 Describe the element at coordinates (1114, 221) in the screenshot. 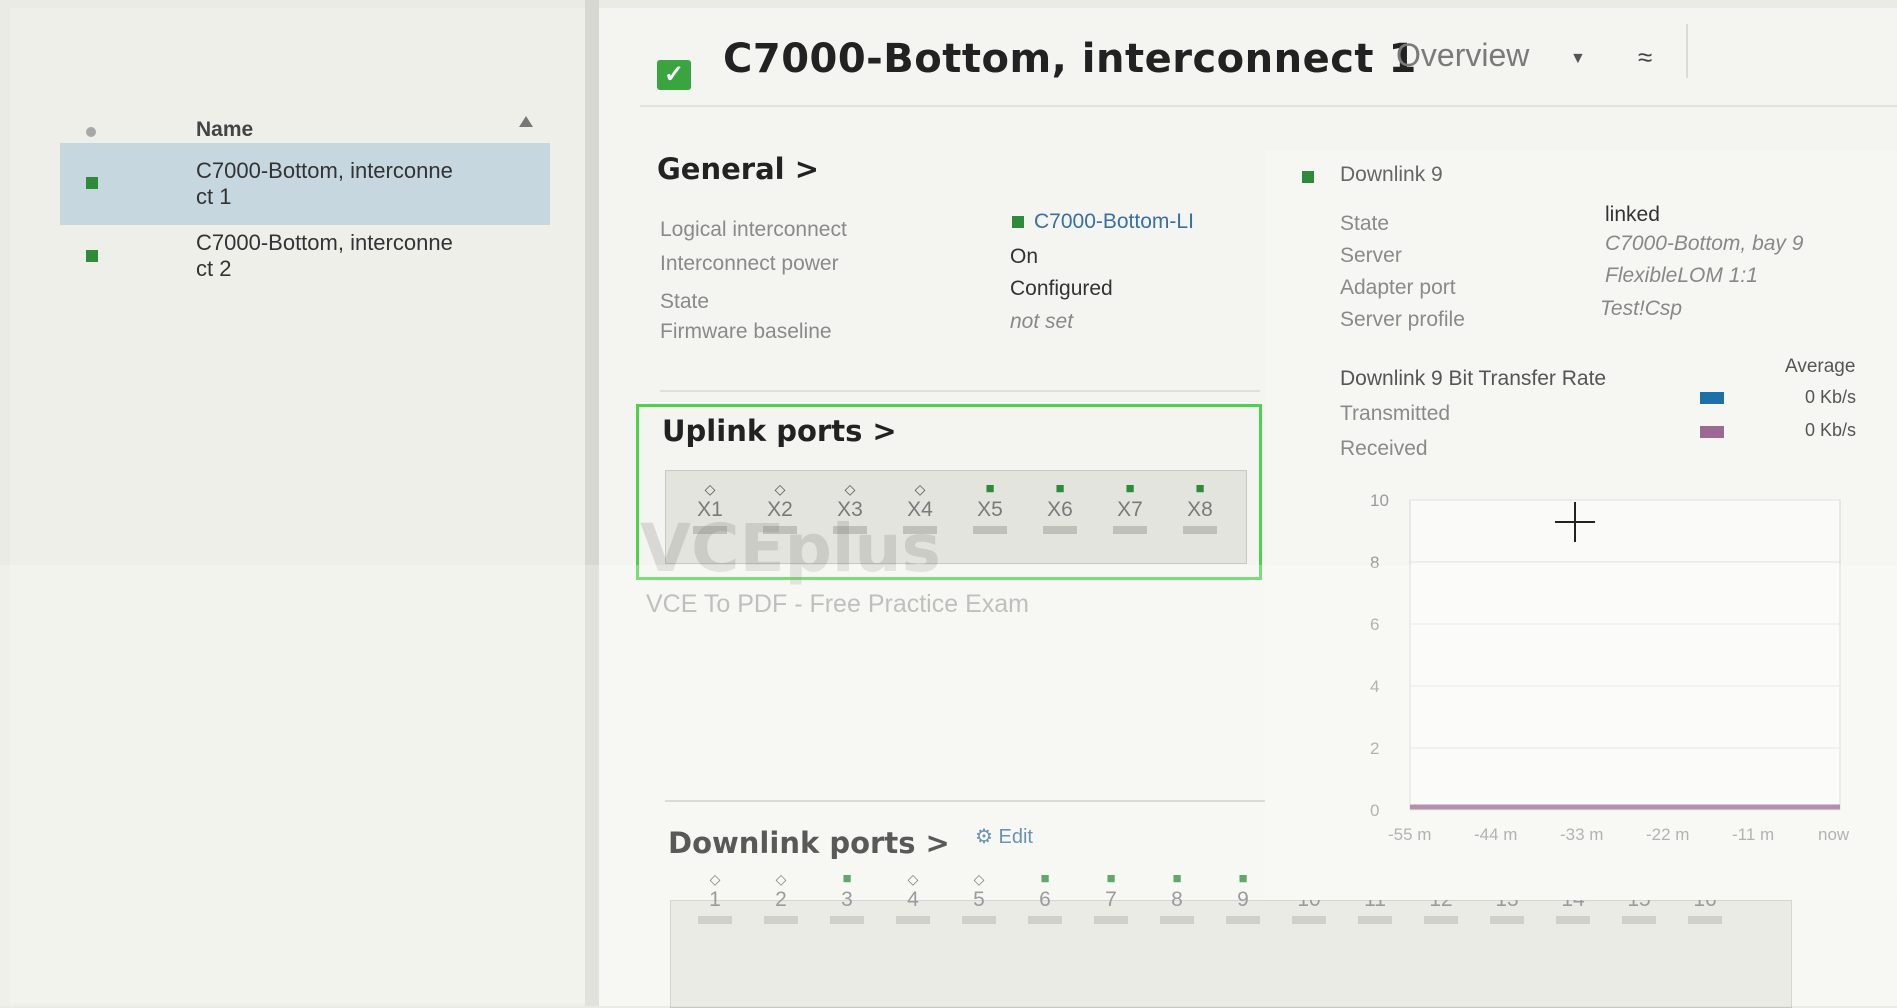

I see `logical-interconnect-link: C7000-Bottom-LI` at that location.